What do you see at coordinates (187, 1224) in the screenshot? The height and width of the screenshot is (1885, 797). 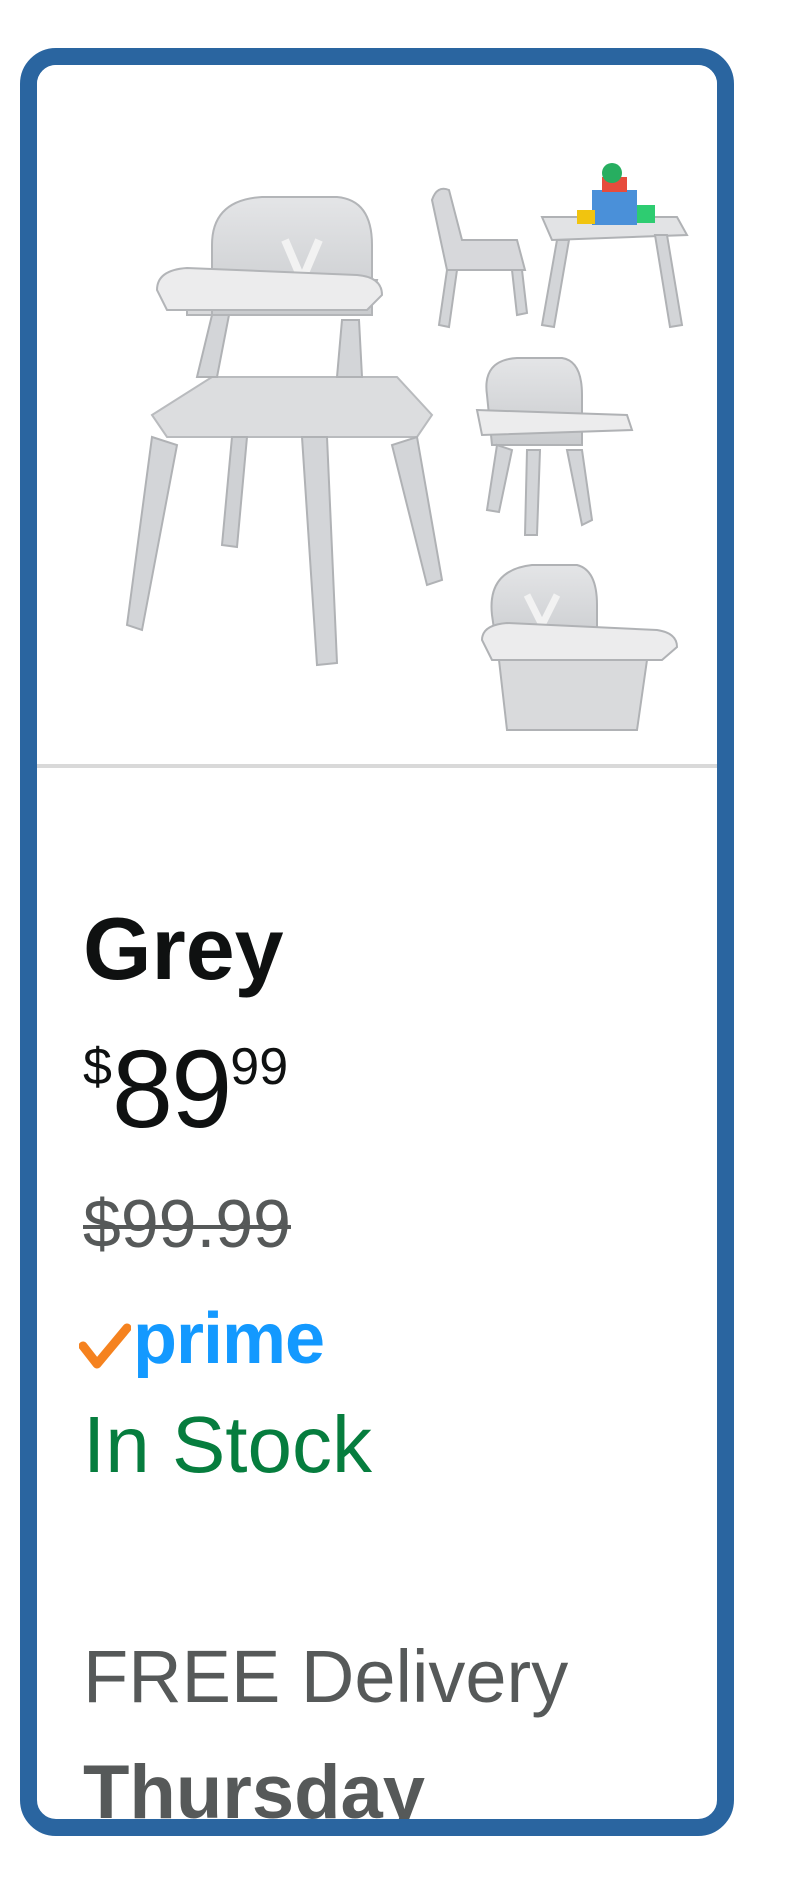 I see `list-price: $99.99` at bounding box center [187, 1224].